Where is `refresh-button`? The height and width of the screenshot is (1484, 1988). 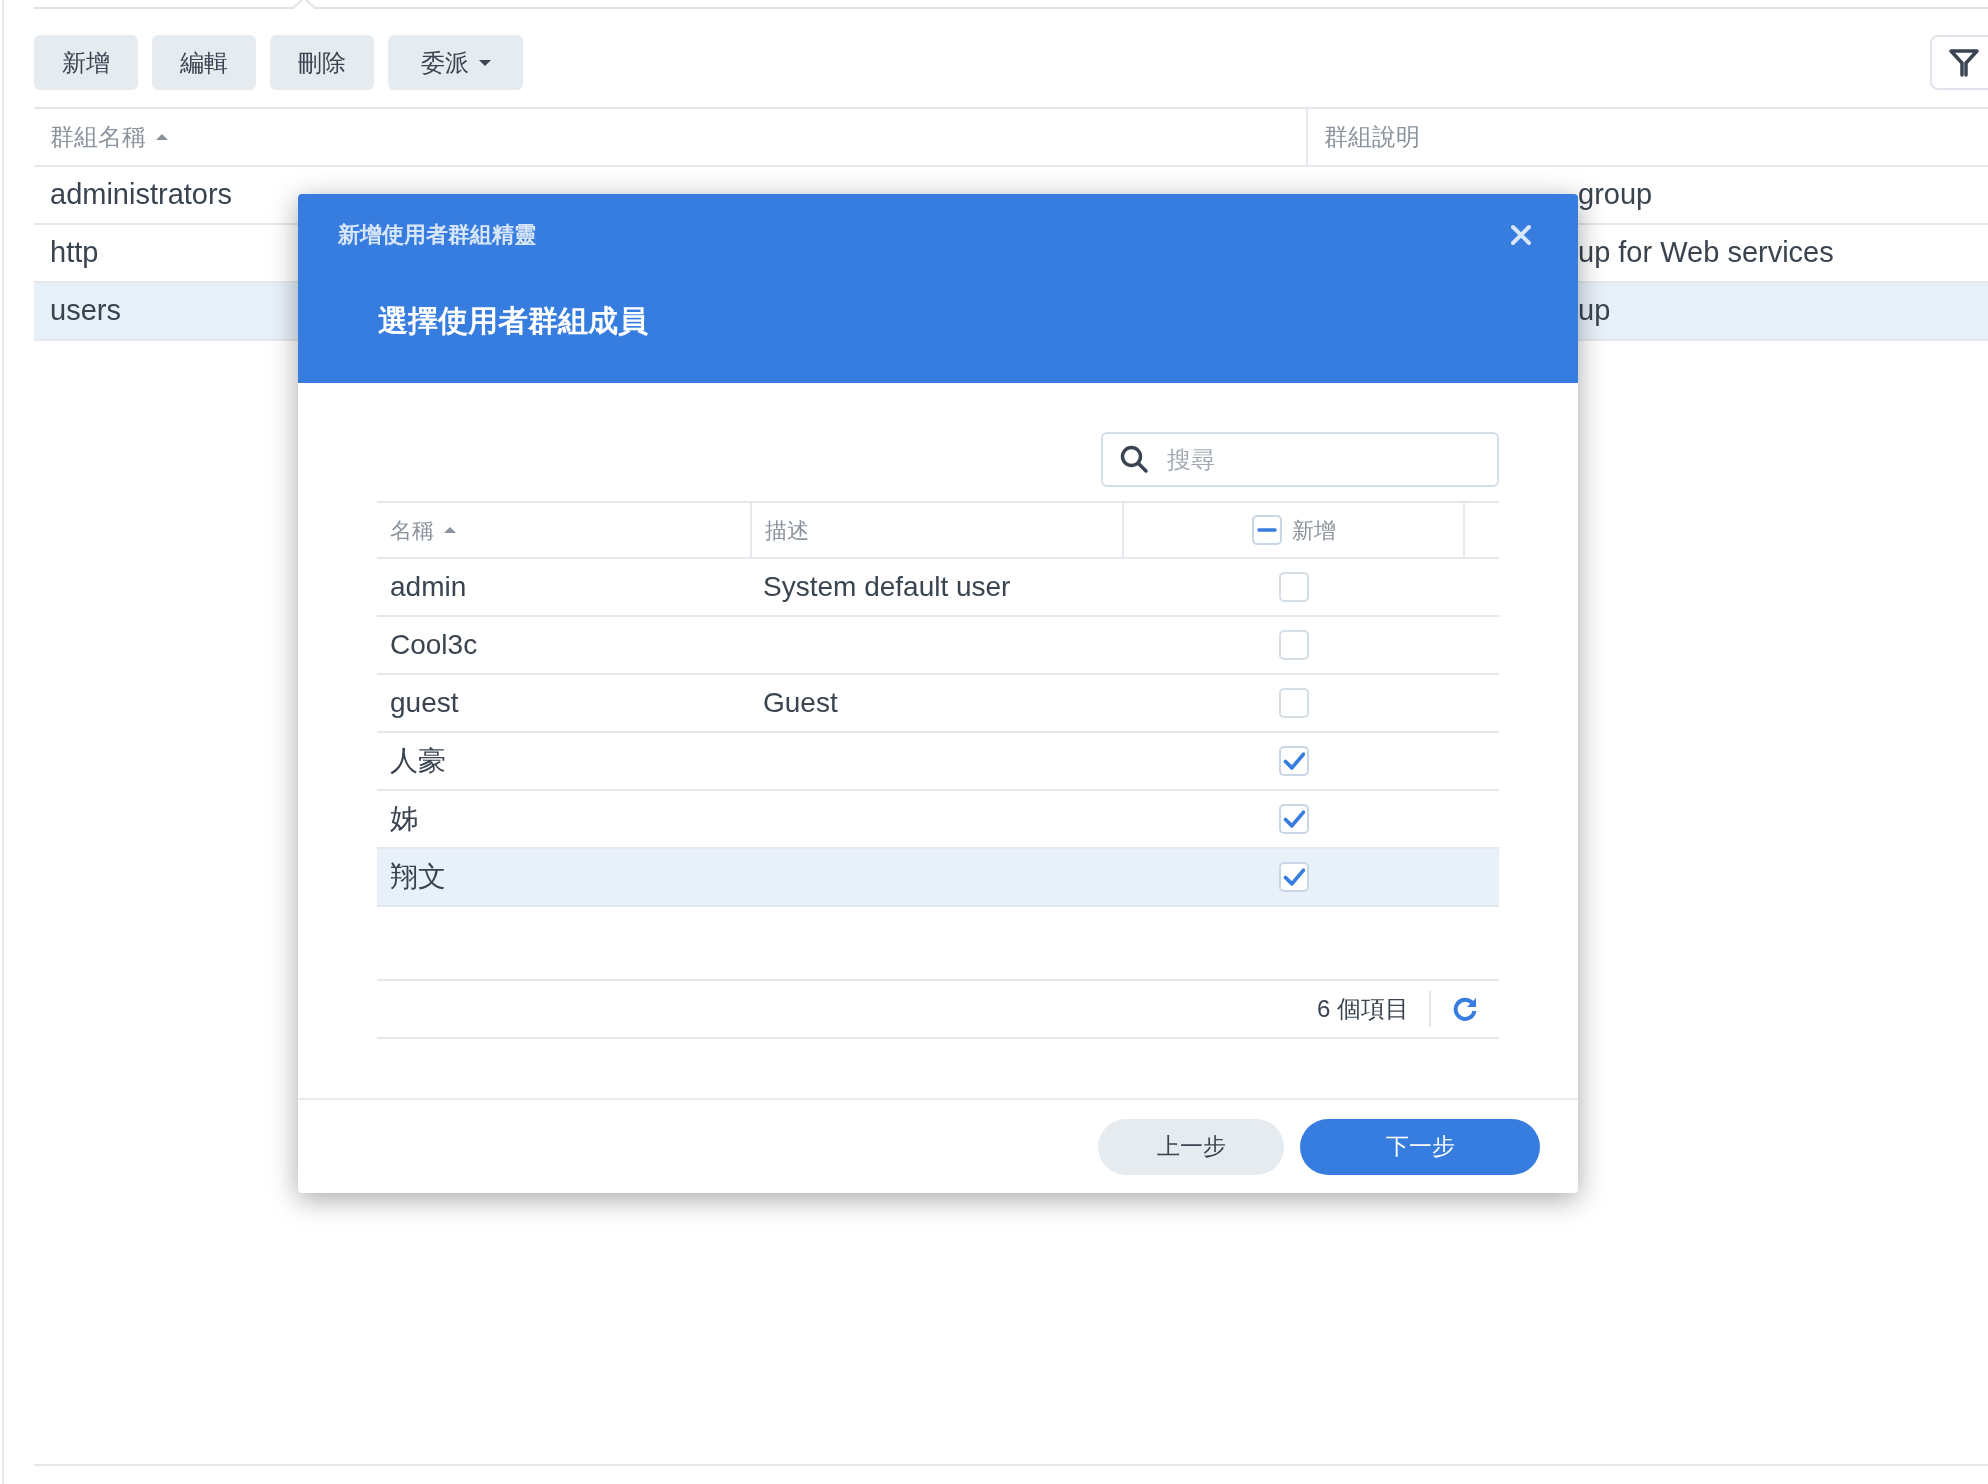
refresh-button is located at coordinates (1465, 1009).